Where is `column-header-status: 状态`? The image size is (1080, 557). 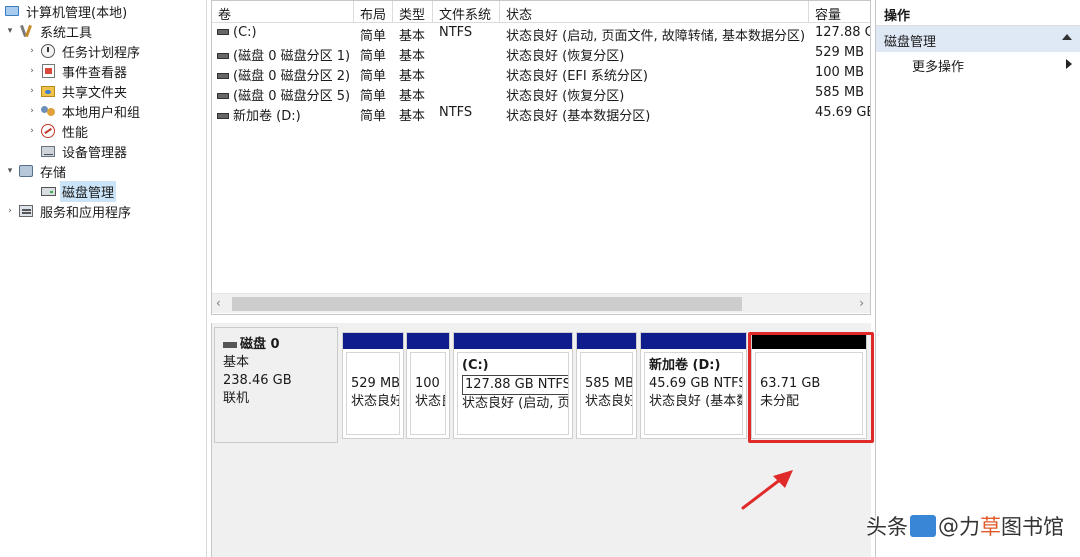 column-header-status: 状态 is located at coordinates (654, 12).